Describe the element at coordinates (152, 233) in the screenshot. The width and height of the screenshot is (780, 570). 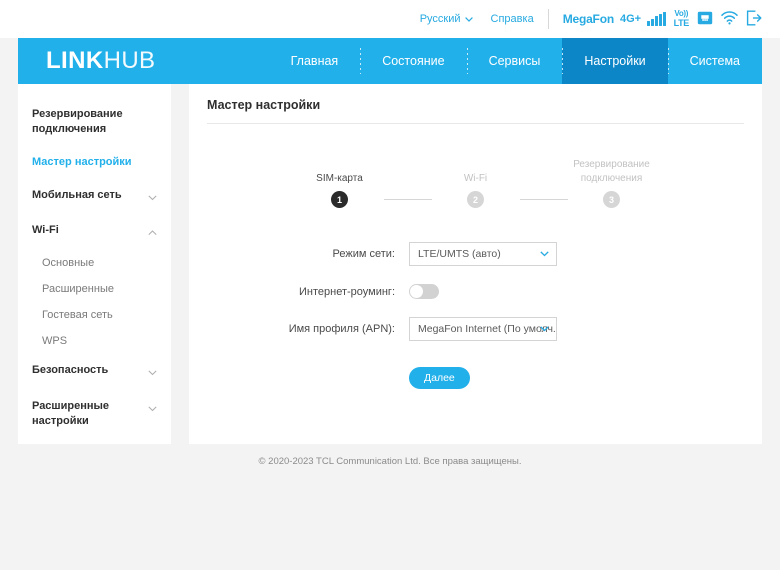
I see `chevron-up-icon` at that location.